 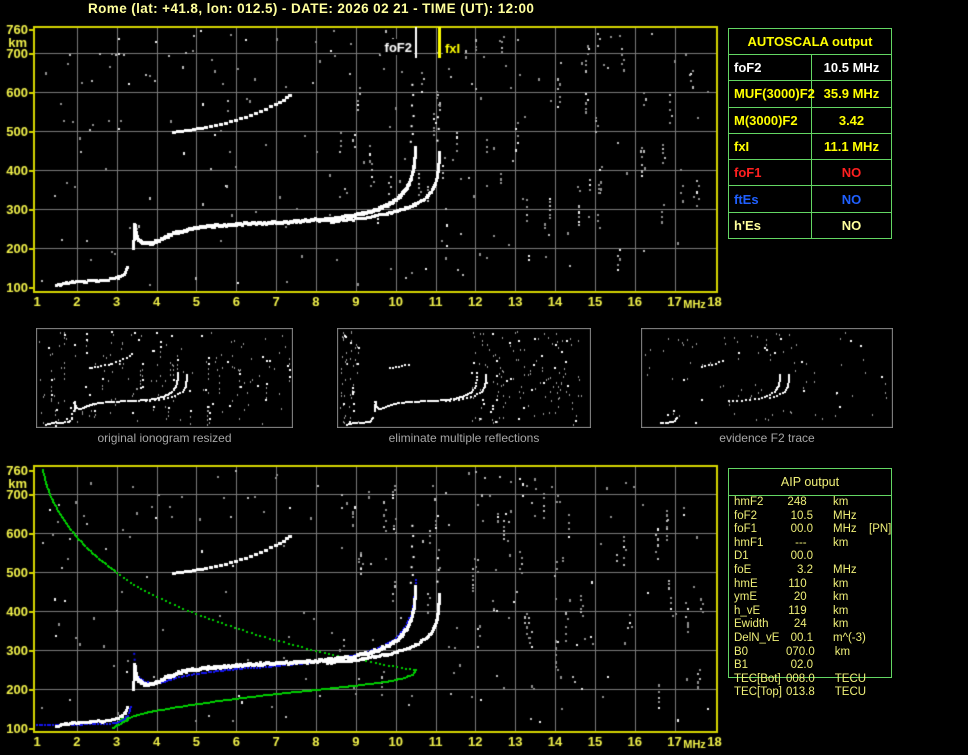 I want to click on thumbnail-original-ionogram, so click(x=164, y=378).